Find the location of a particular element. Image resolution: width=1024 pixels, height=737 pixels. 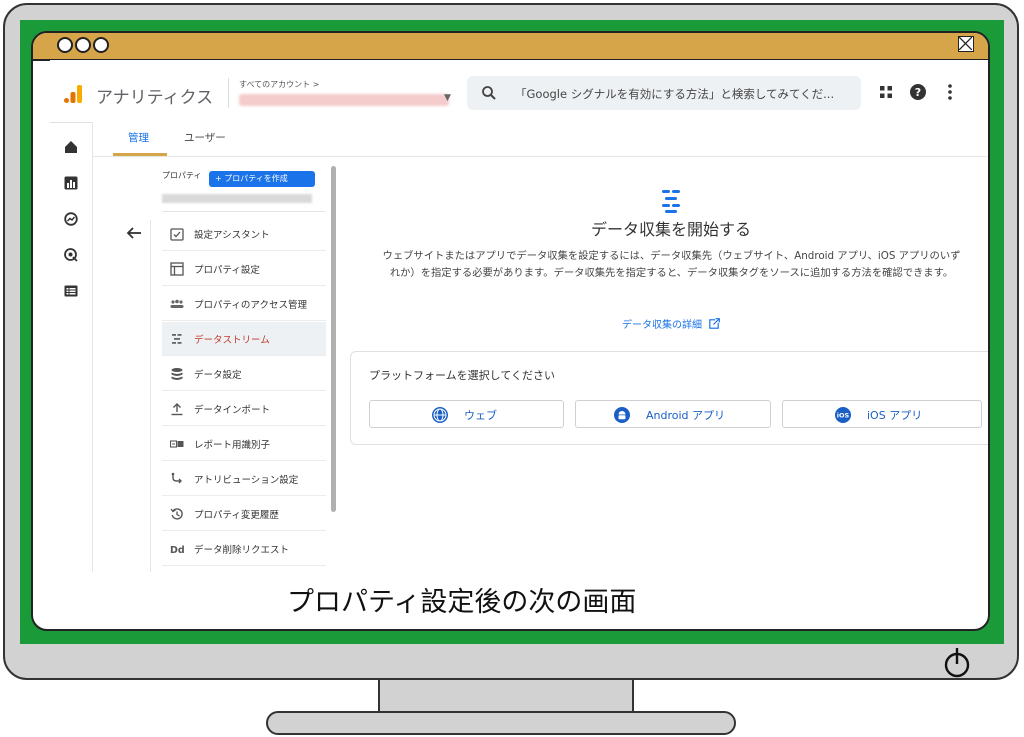

delete-request-icon: Dd is located at coordinates (177, 550).